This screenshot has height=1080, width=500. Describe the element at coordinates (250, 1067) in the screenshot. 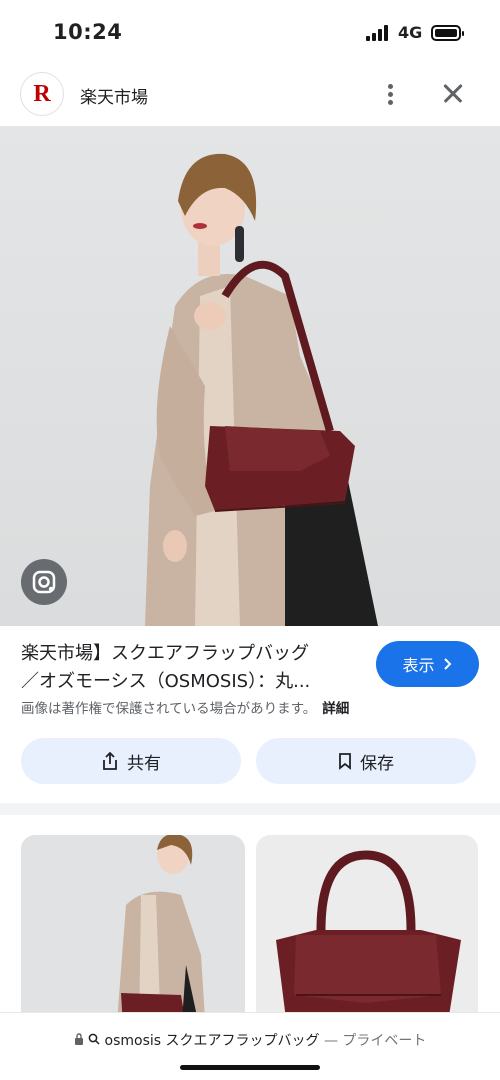

I see `home-indicator` at that location.